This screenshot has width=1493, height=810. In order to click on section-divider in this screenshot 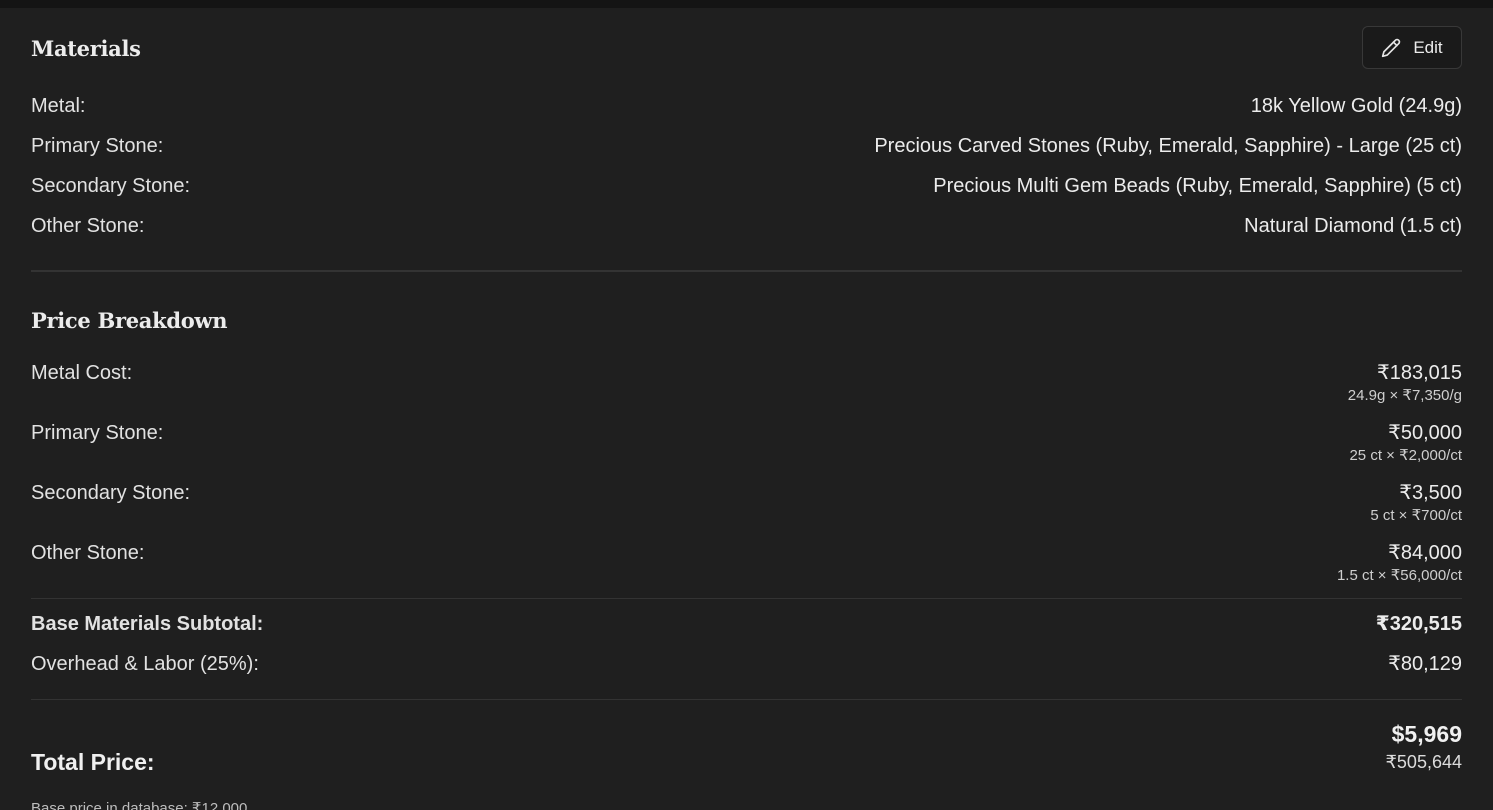, I will do `click(746, 271)`.